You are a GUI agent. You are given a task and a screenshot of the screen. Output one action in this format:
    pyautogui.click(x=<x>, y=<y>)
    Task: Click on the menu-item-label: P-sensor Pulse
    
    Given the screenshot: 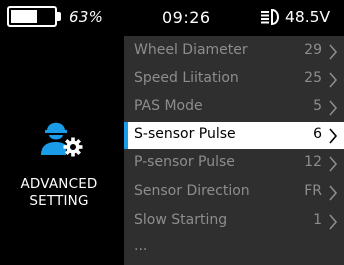 What is the action you would take?
    pyautogui.click(x=184, y=162)
    